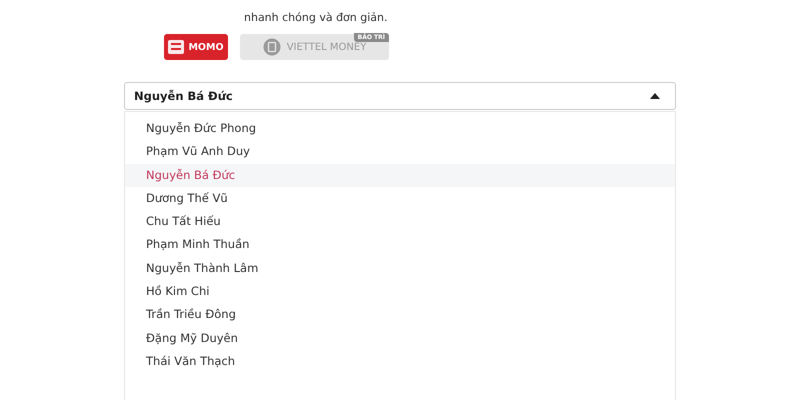 Image resolution: width=800 pixels, height=400 pixels. Describe the element at coordinates (315, 17) in the screenshot. I see `intro-text: nhanh chóng và đơn giản.` at that location.